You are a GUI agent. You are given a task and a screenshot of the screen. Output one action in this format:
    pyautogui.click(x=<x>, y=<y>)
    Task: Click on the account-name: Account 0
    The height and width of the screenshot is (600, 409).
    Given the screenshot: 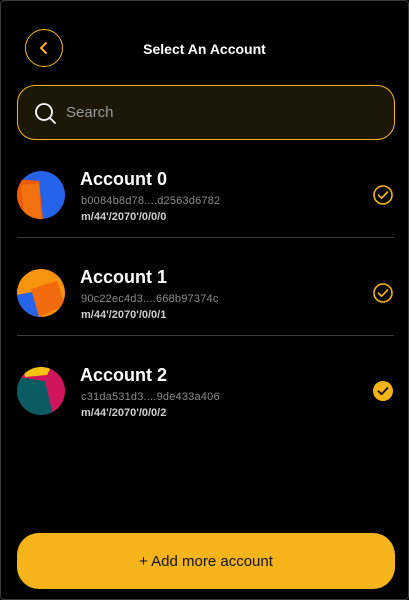 What is the action you would take?
    pyautogui.click(x=124, y=179)
    